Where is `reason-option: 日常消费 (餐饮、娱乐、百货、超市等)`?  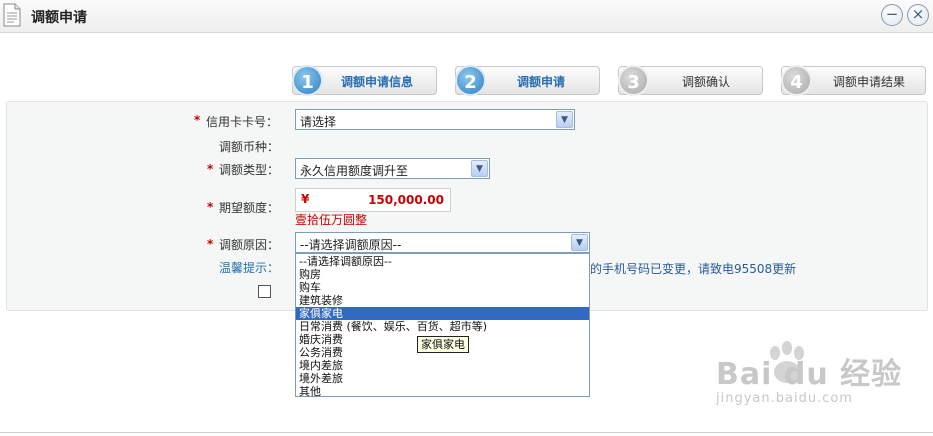 reason-option: 日常消费 (餐饮、娱乐、百货、超市等) is located at coordinates (442, 326).